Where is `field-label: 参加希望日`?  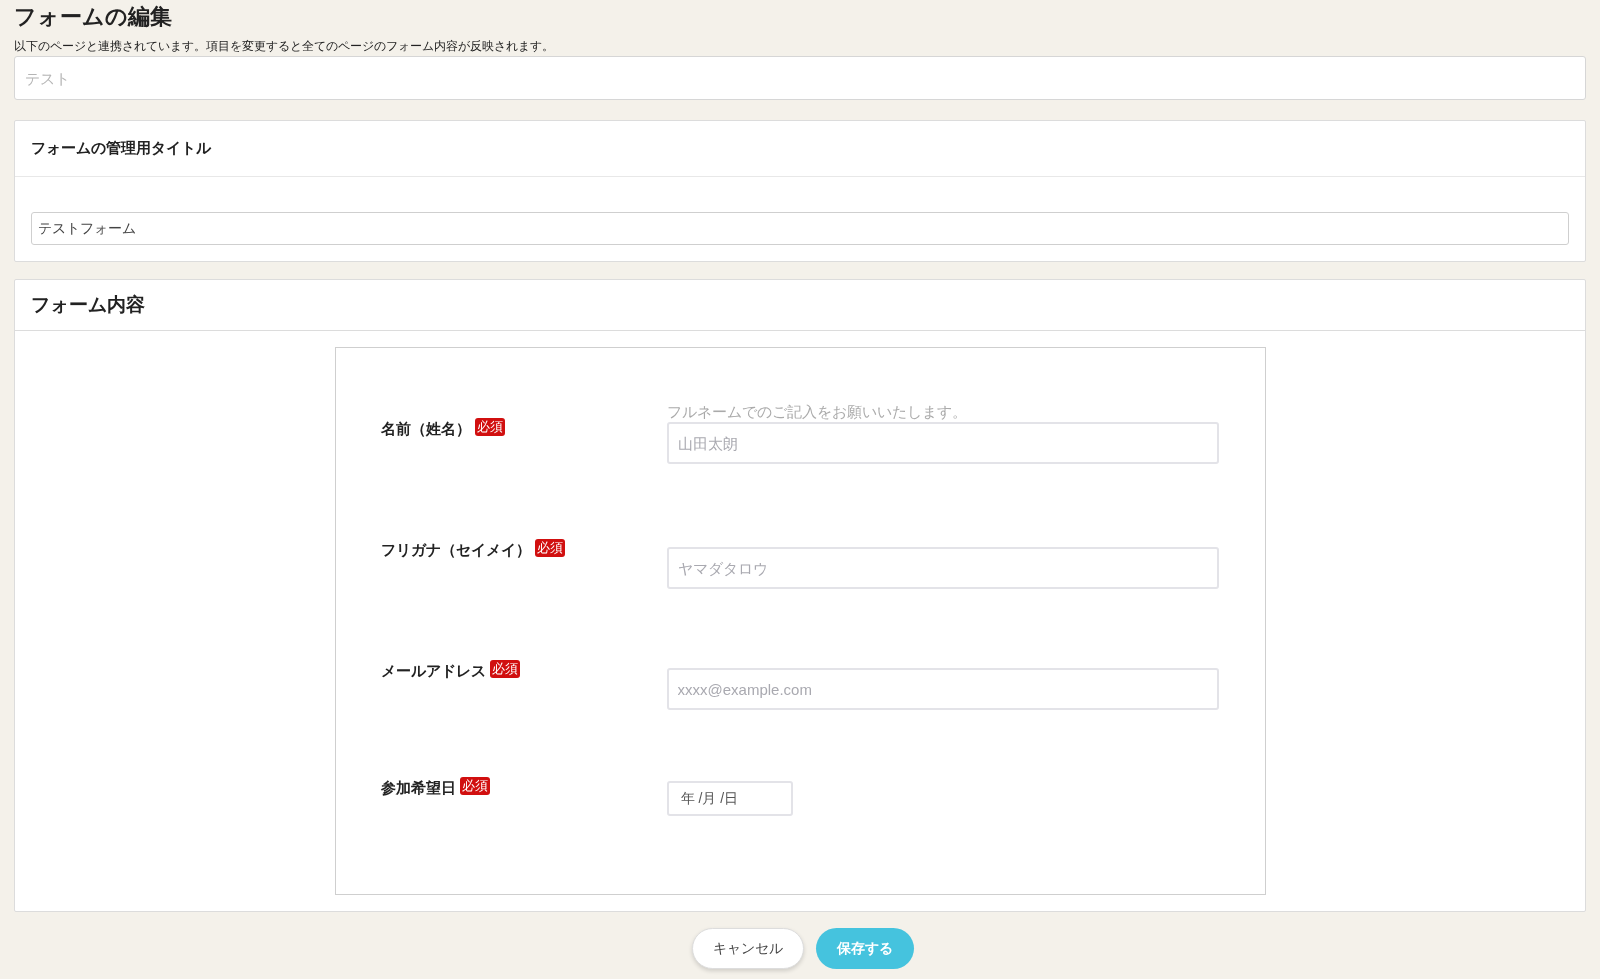 field-label: 参加希望日 is located at coordinates (418, 788).